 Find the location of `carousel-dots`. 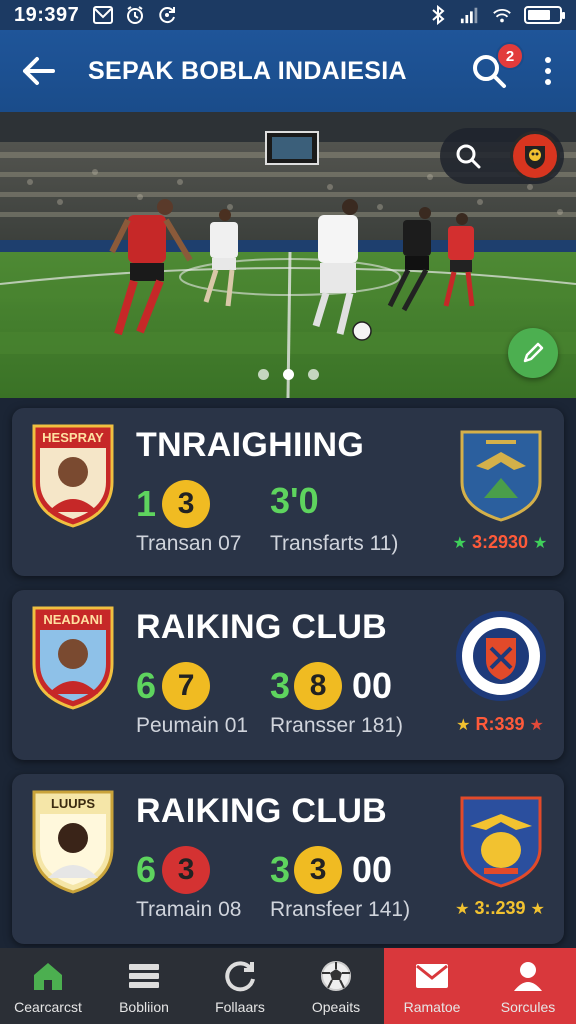

carousel-dots is located at coordinates (288, 374).